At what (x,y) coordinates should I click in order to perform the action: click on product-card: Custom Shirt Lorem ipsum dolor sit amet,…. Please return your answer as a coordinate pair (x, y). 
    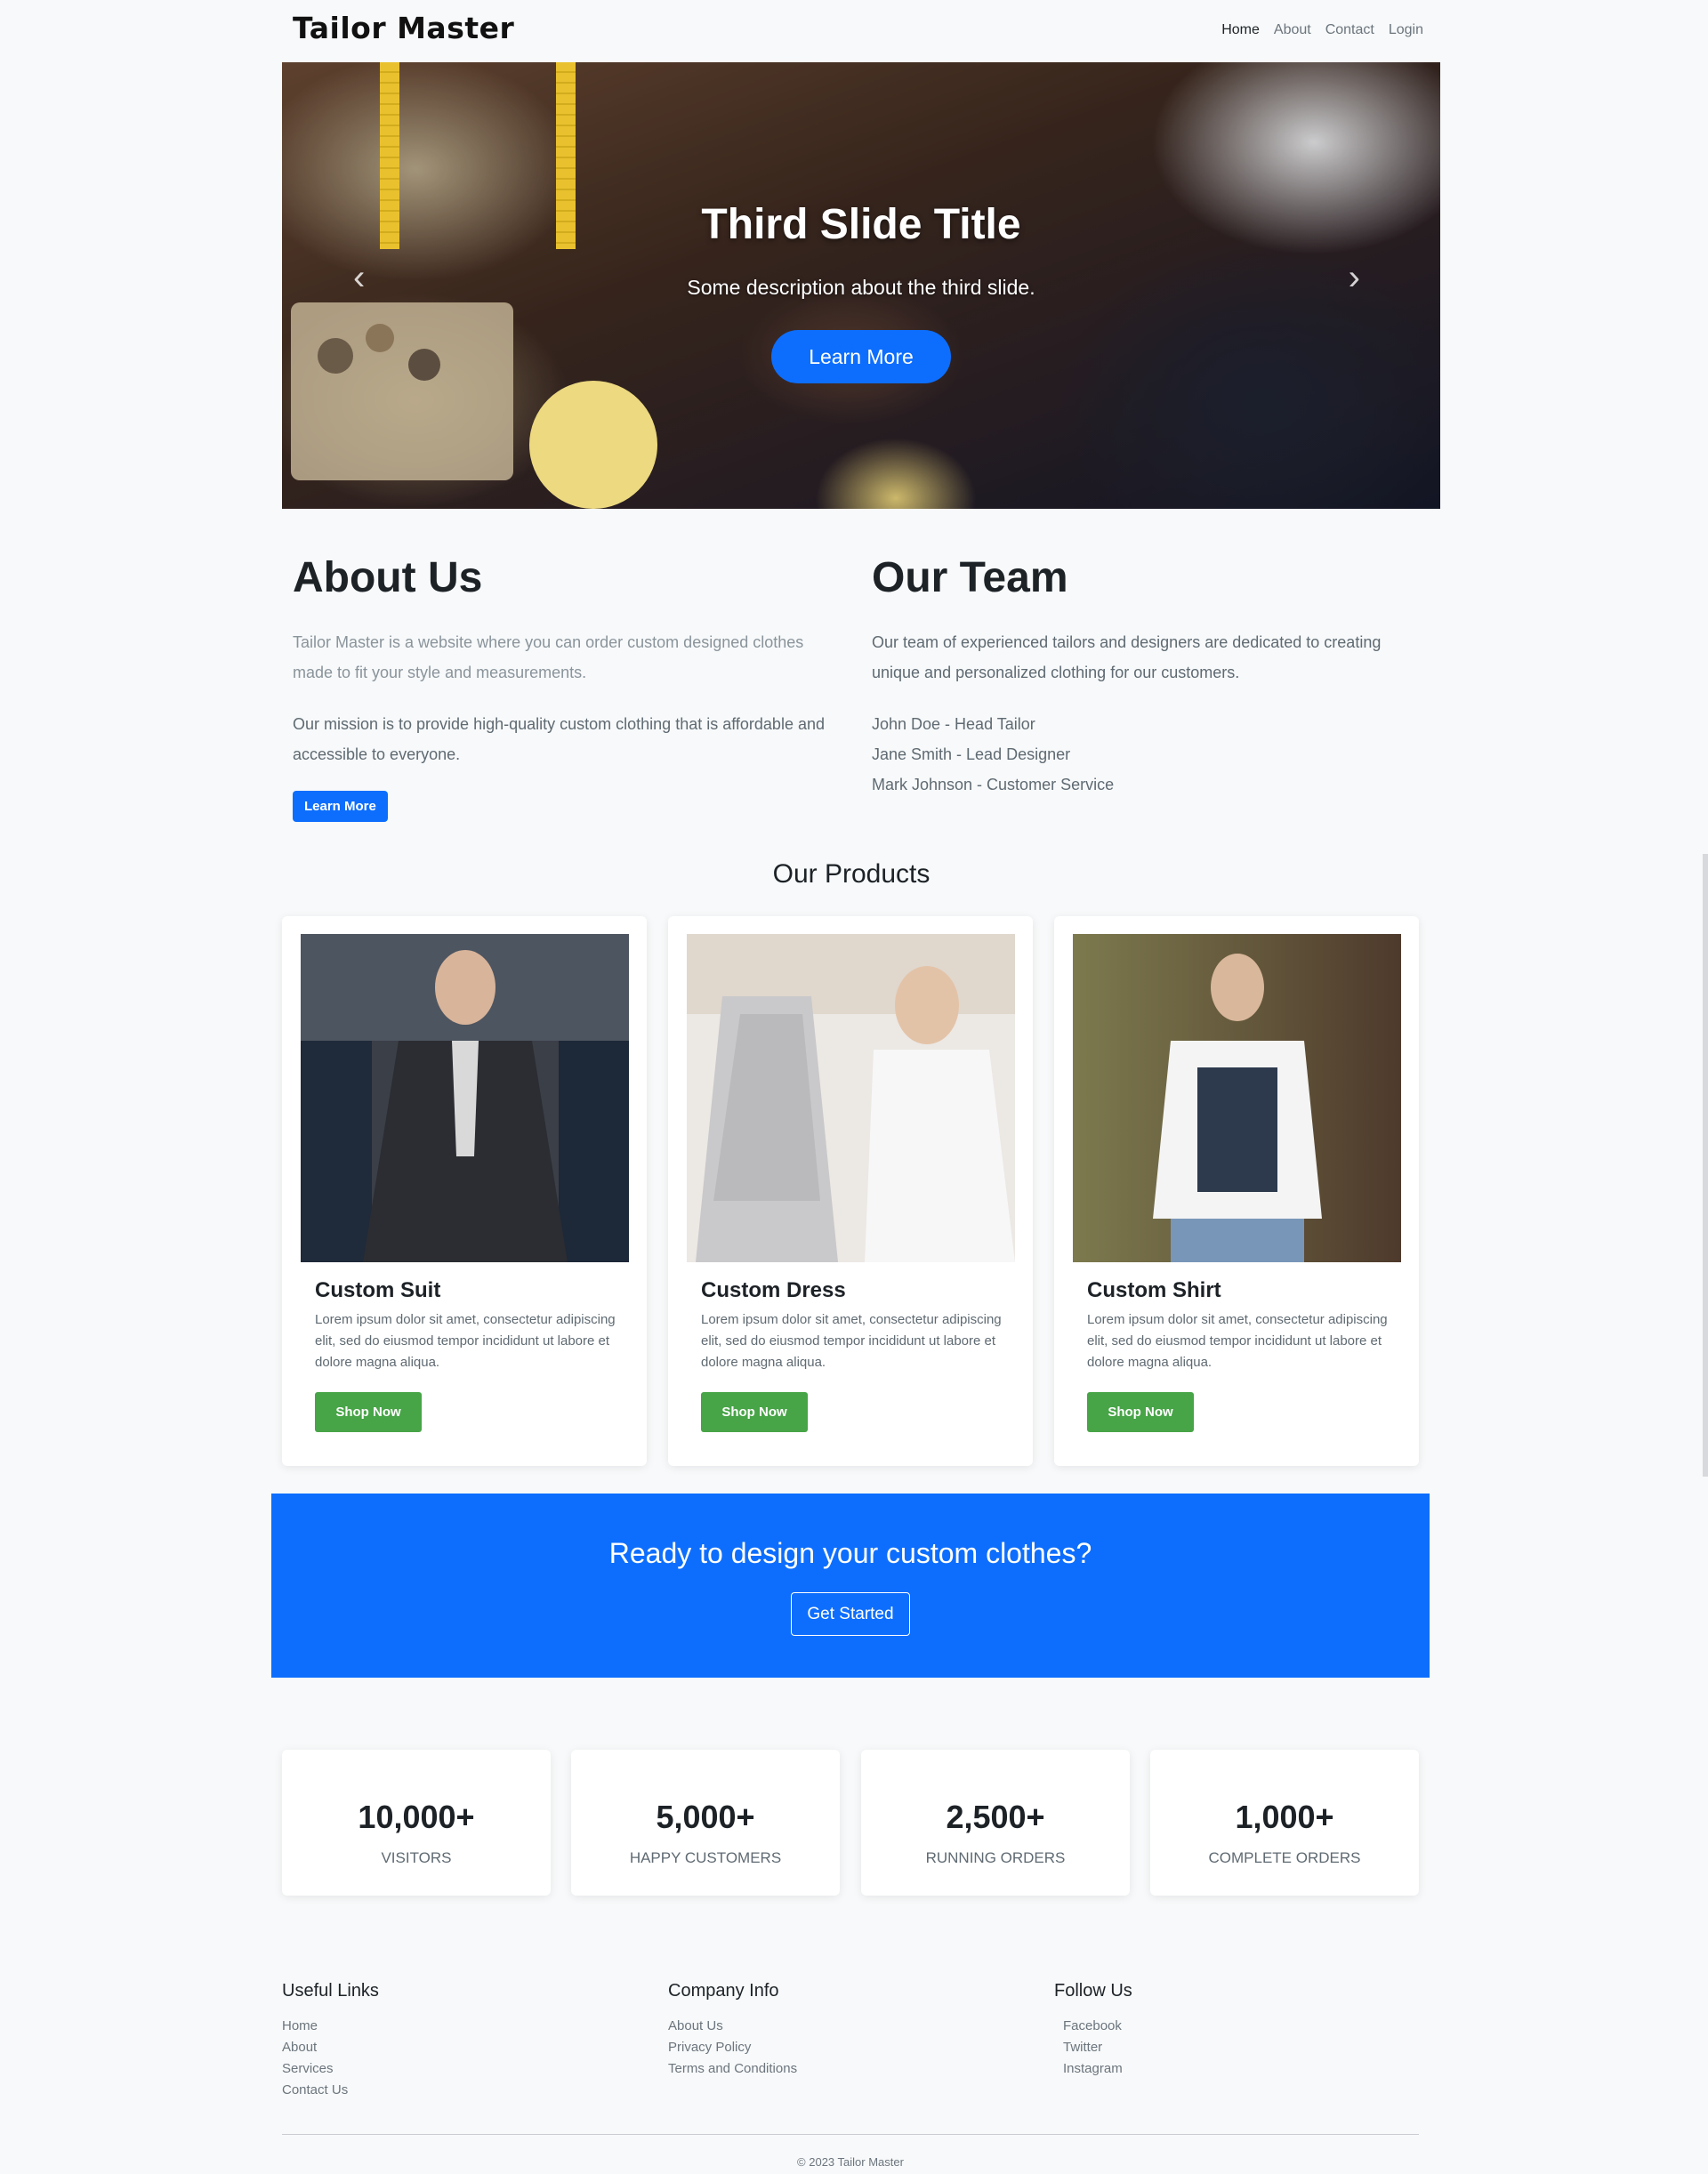
    Looking at the image, I should click on (1236, 1191).